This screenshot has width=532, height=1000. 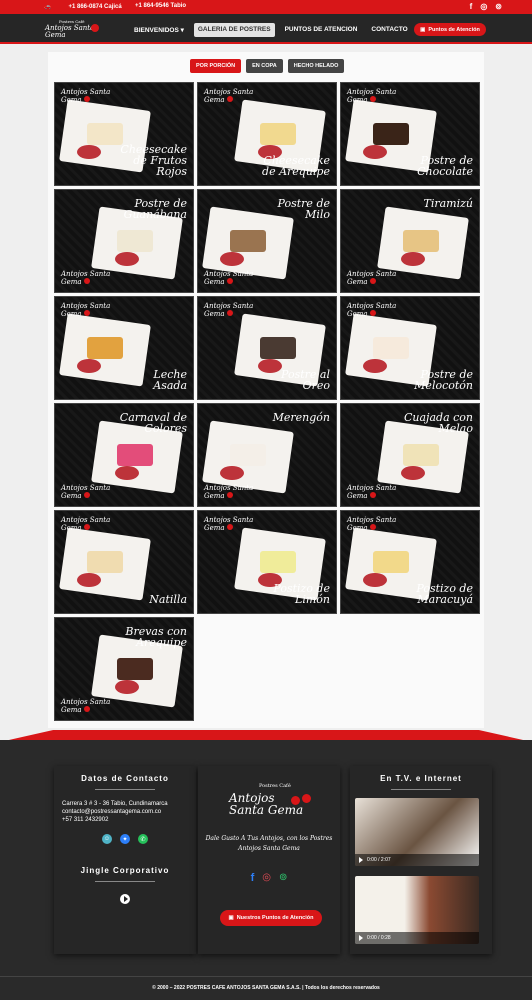 I want to click on dessert-title: Postizo de Maracuyá, so click(x=444, y=594).